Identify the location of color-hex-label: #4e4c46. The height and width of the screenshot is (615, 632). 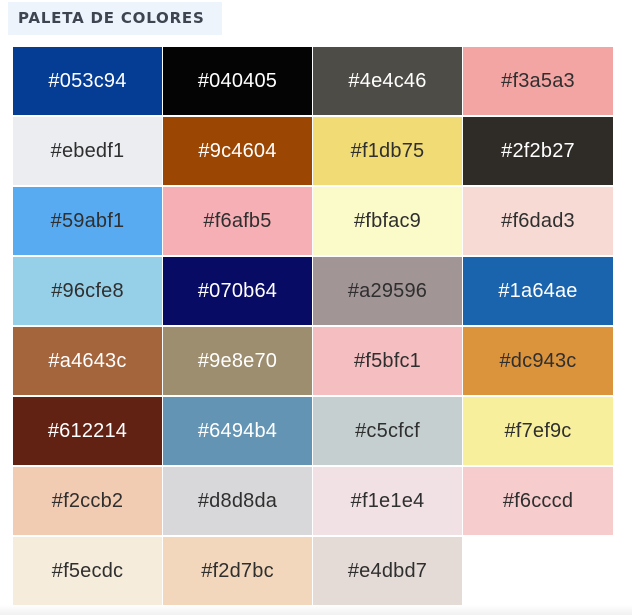
(387, 80).